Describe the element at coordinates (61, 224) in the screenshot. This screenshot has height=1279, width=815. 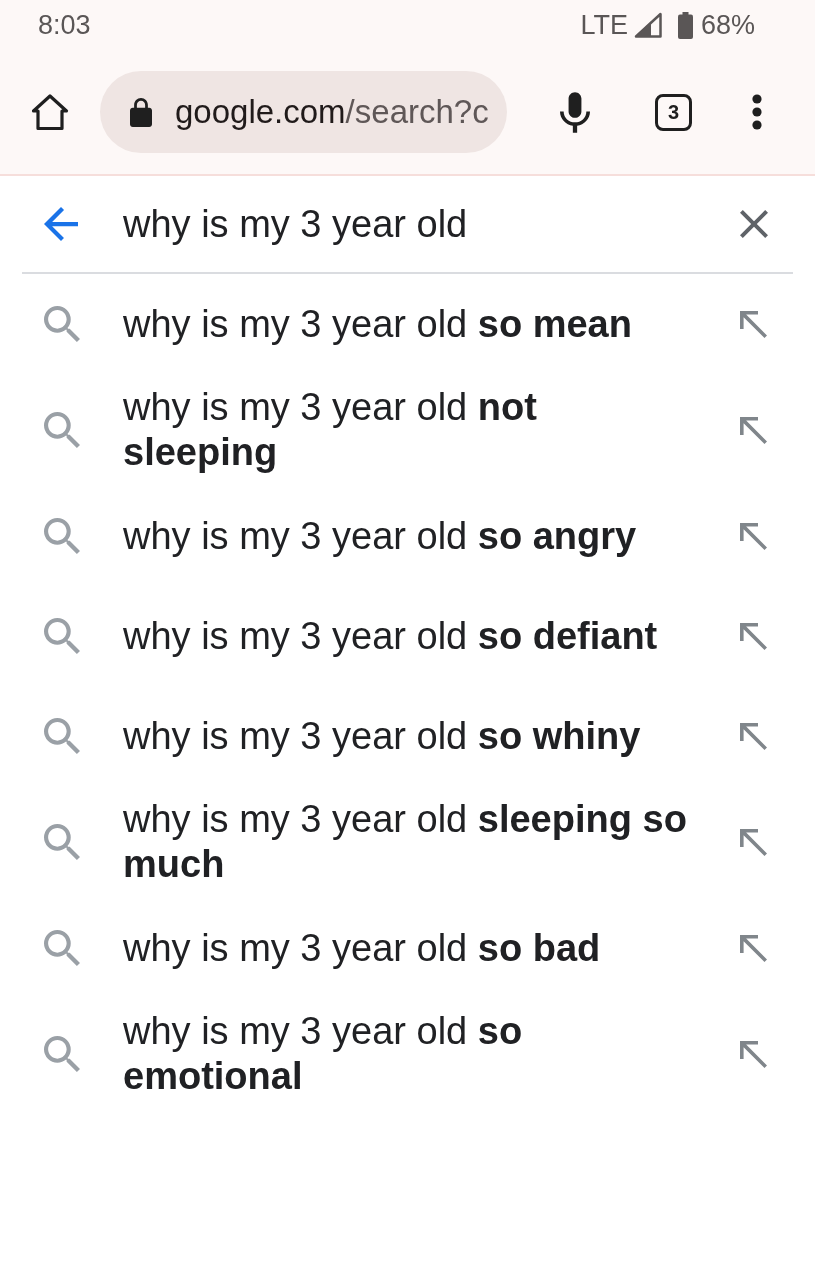
I see `back-arrow-icon` at that location.